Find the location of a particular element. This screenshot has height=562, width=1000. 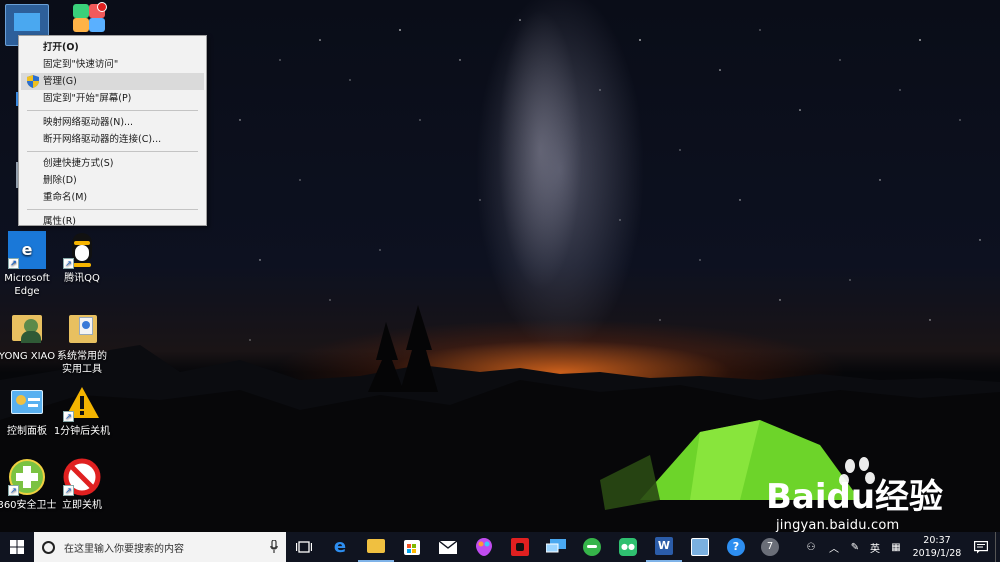

pen-icon: ✎ is located at coordinates (855, 547).